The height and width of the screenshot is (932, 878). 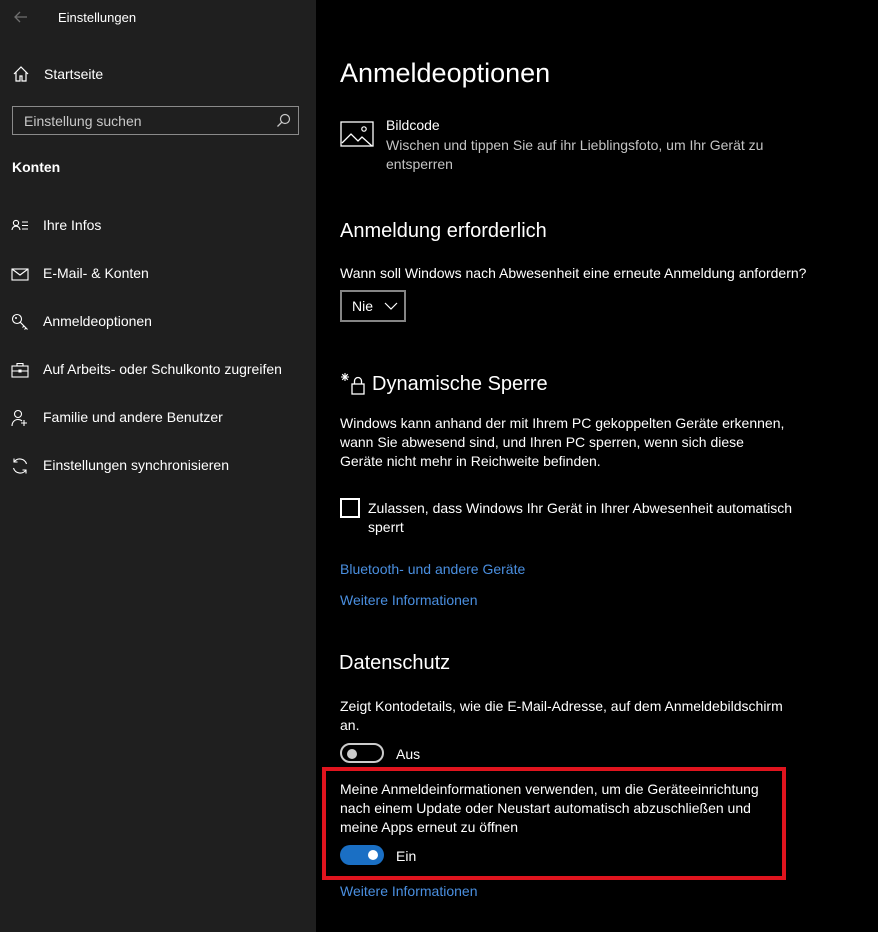 I want to click on sidebar-item-family: Familie und andere Benutzer, so click(x=158, y=418).